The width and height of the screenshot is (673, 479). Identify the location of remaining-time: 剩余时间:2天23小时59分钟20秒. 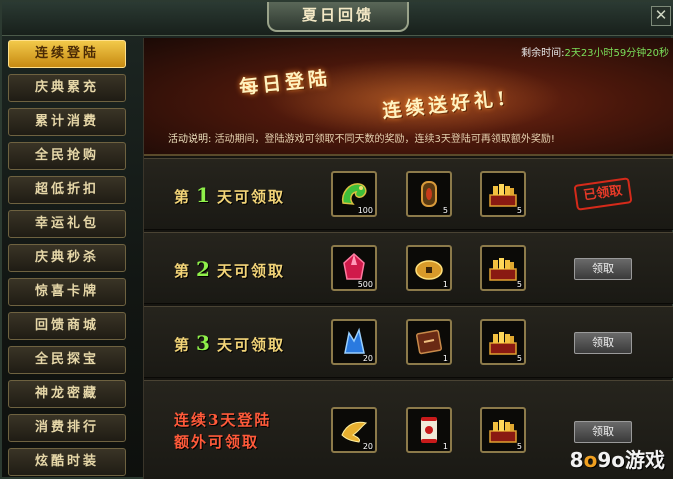
(595, 51).